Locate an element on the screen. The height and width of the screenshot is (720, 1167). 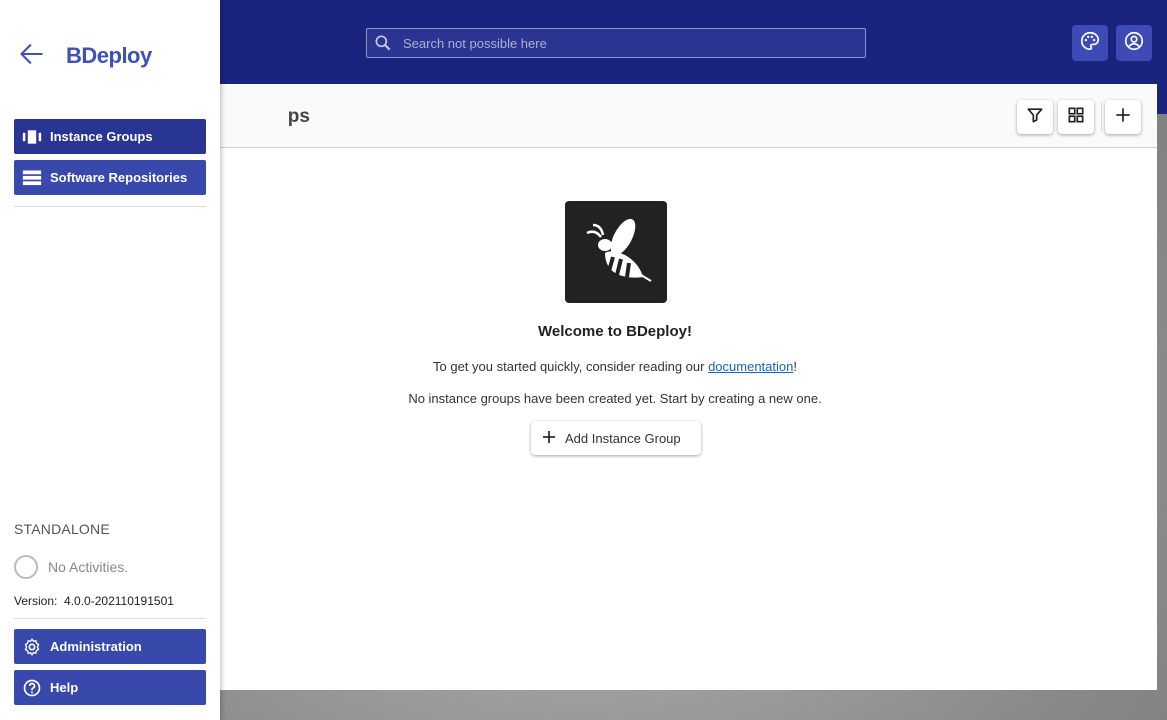
back-button is located at coordinates (32, 56).